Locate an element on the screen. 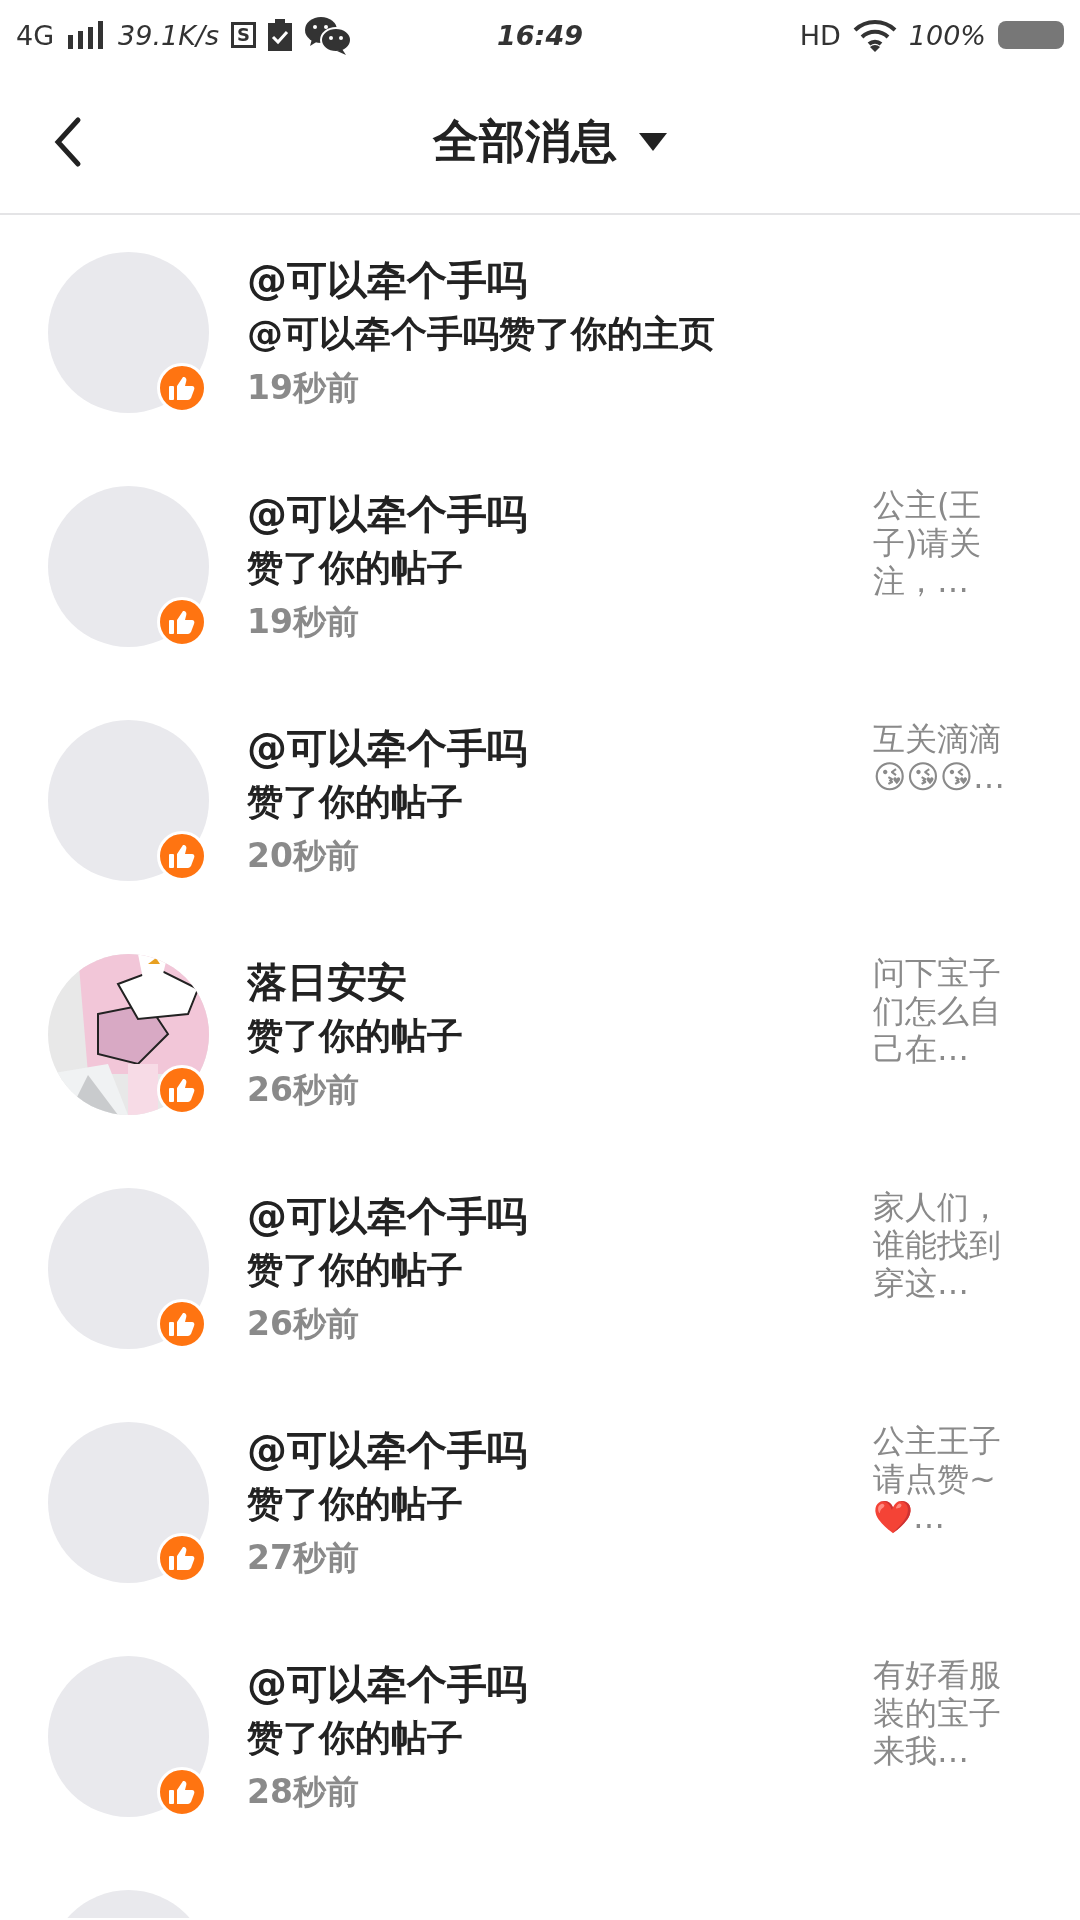 This screenshot has width=1080, height=1920. title-dropdown: 全部消息 is located at coordinates (550, 141).